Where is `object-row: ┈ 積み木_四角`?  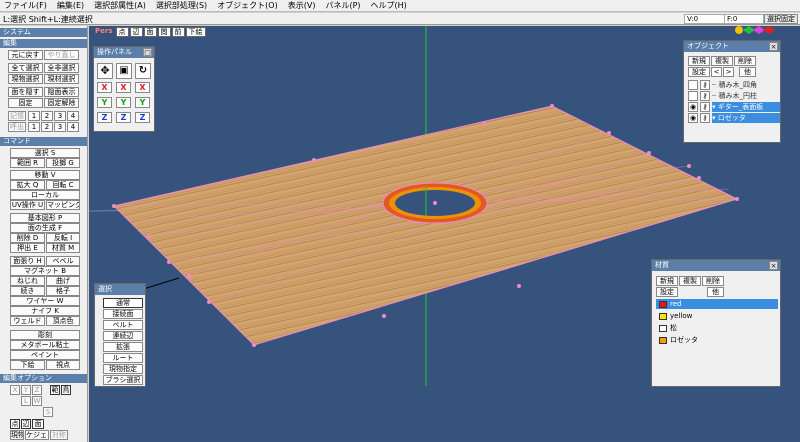
object-row: ┈ 積み木_四角 is located at coordinates (746, 85).